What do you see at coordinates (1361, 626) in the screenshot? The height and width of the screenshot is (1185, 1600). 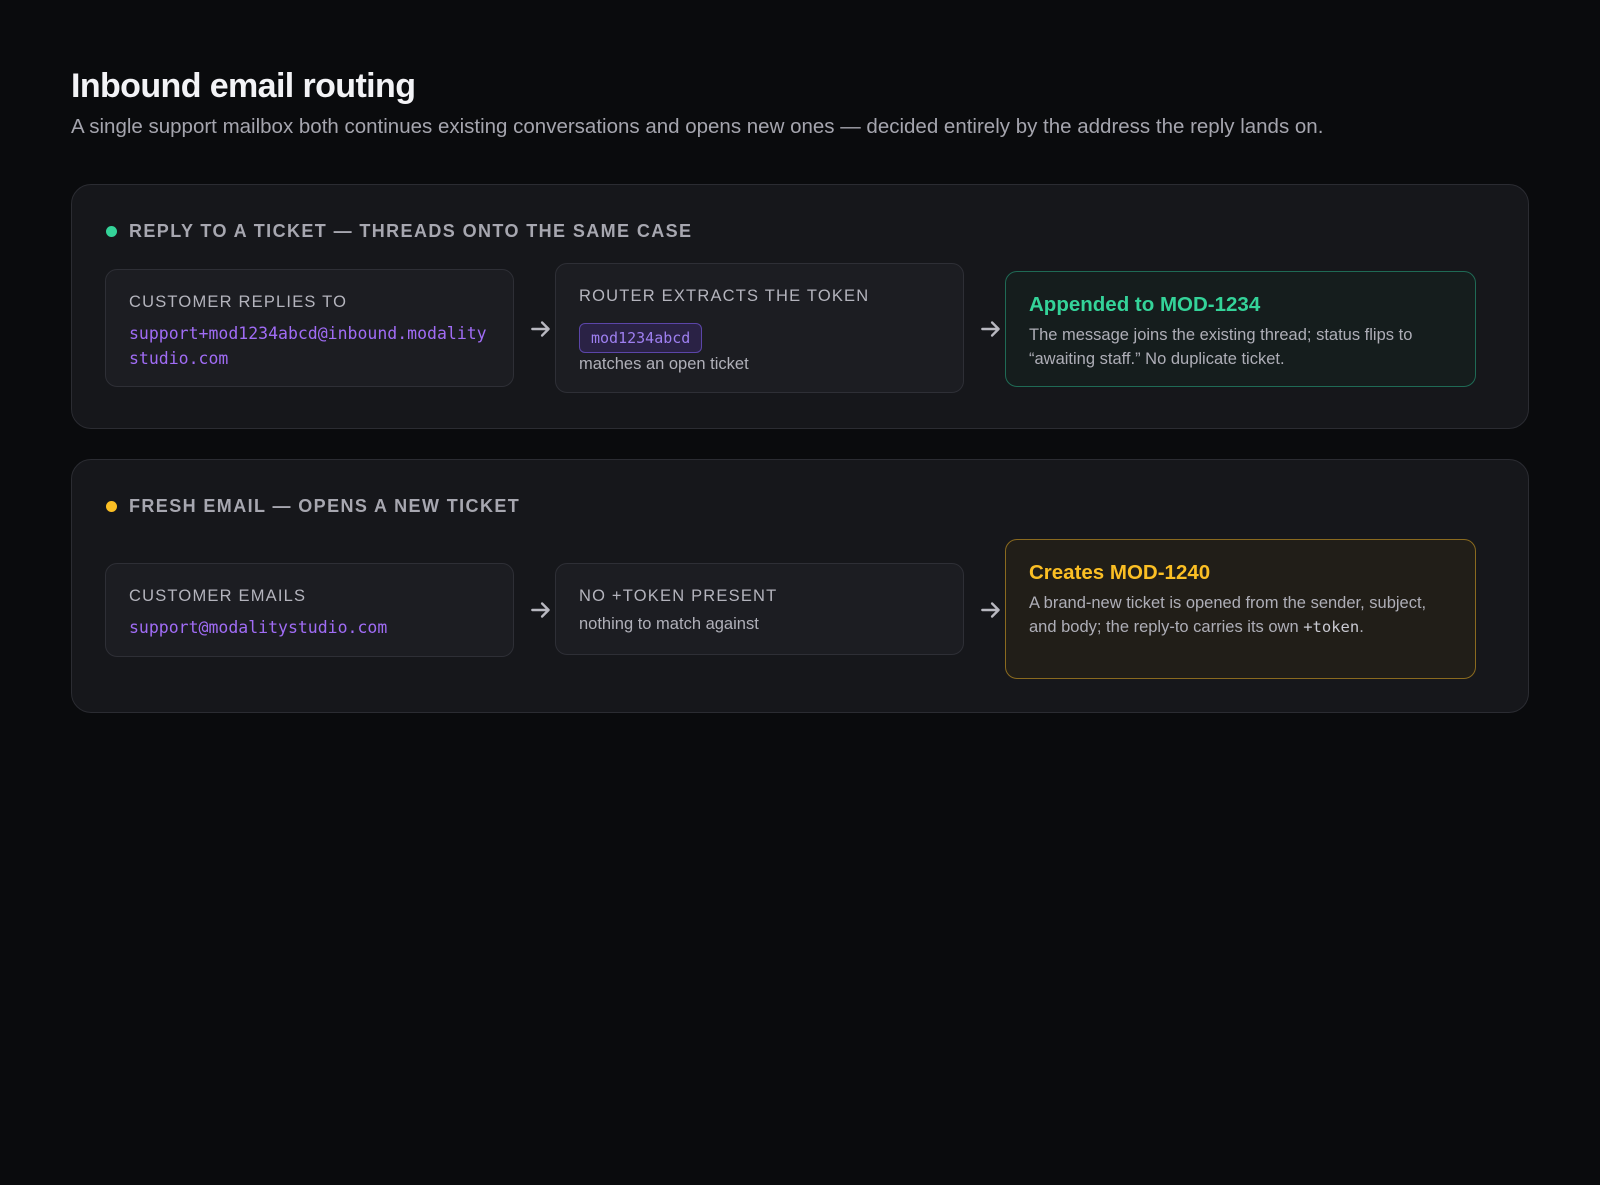 I see `description-end: .` at bounding box center [1361, 626].